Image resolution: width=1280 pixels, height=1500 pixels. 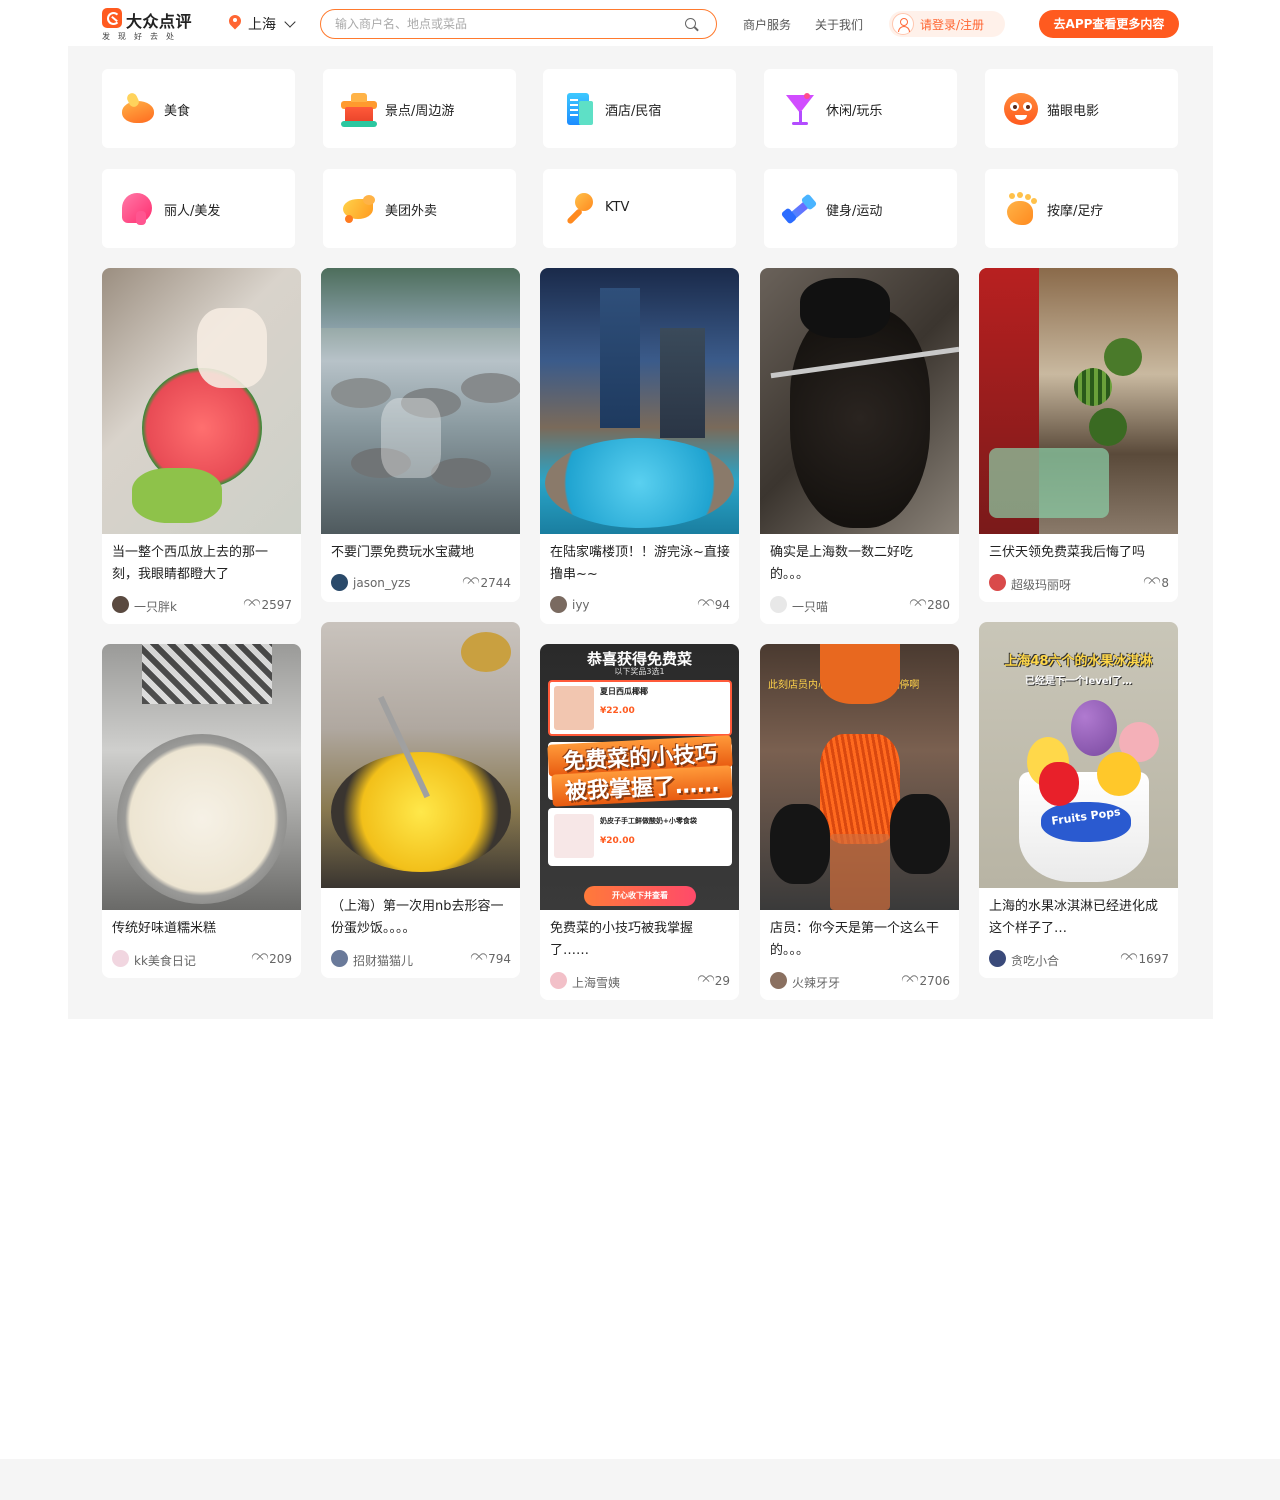 I want to click on likes: 2706, so click(x=926, y=981).